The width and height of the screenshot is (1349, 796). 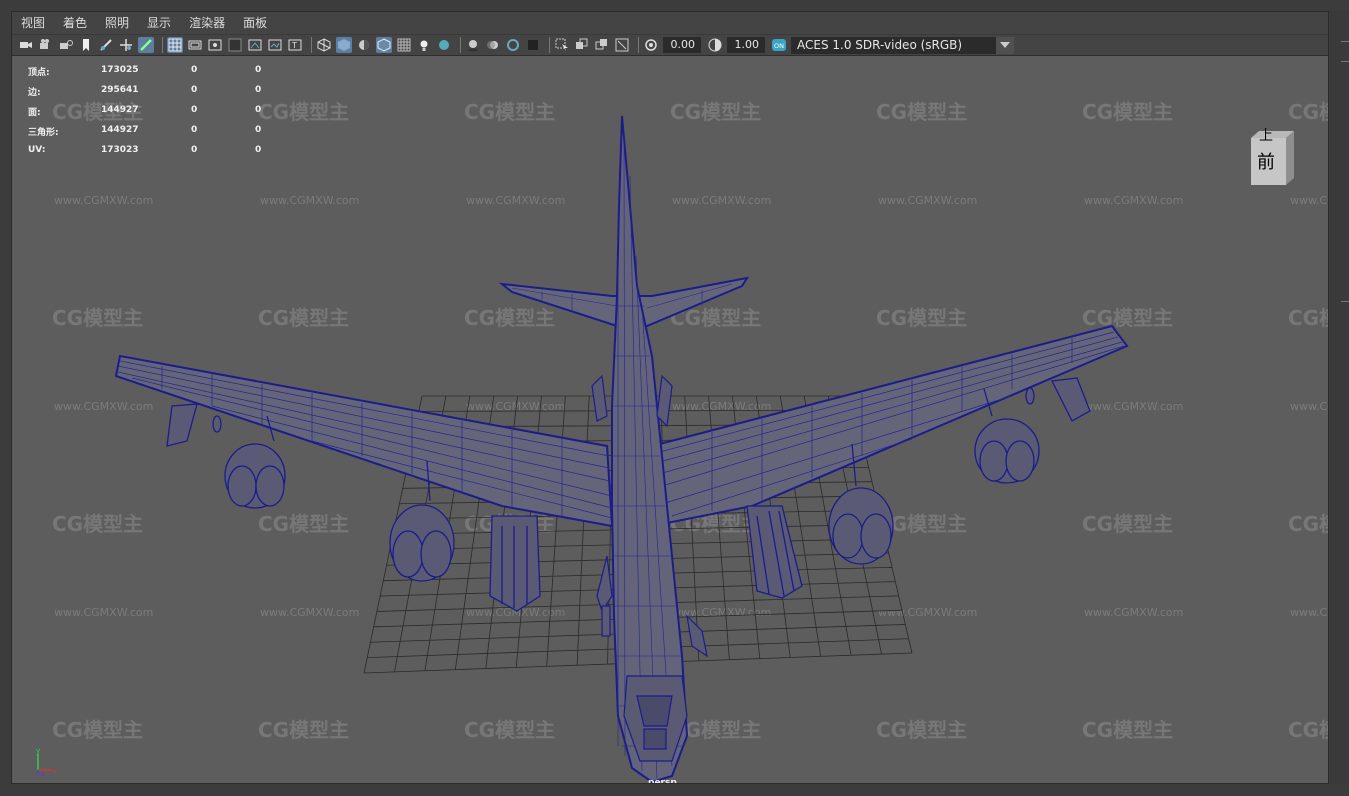 What do you see at coordinates (682, 45) in the screenshot?
I see `exposure-field: 0.00` at bounding box center [682, 45].